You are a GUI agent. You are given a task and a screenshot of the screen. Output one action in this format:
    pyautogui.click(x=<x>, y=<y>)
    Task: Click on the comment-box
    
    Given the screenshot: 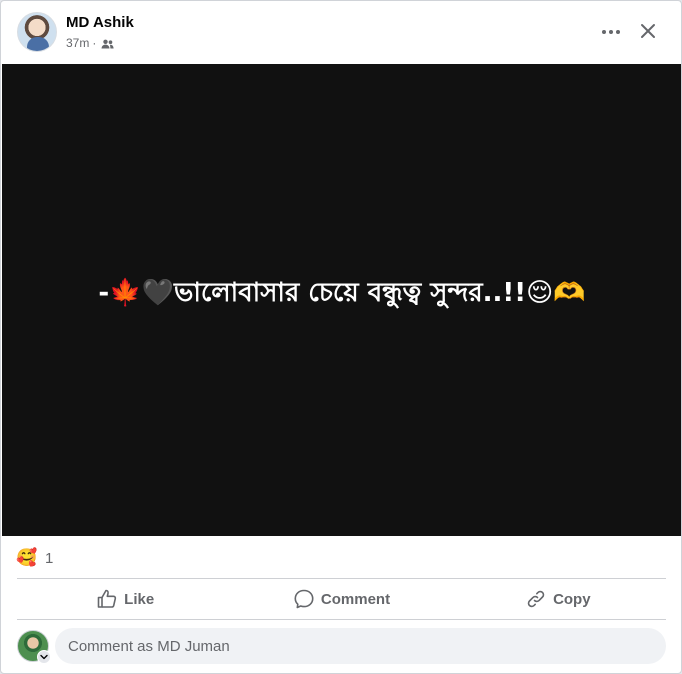 What is the action you would take?
    pyautogui.click(x=360, y=646)
    